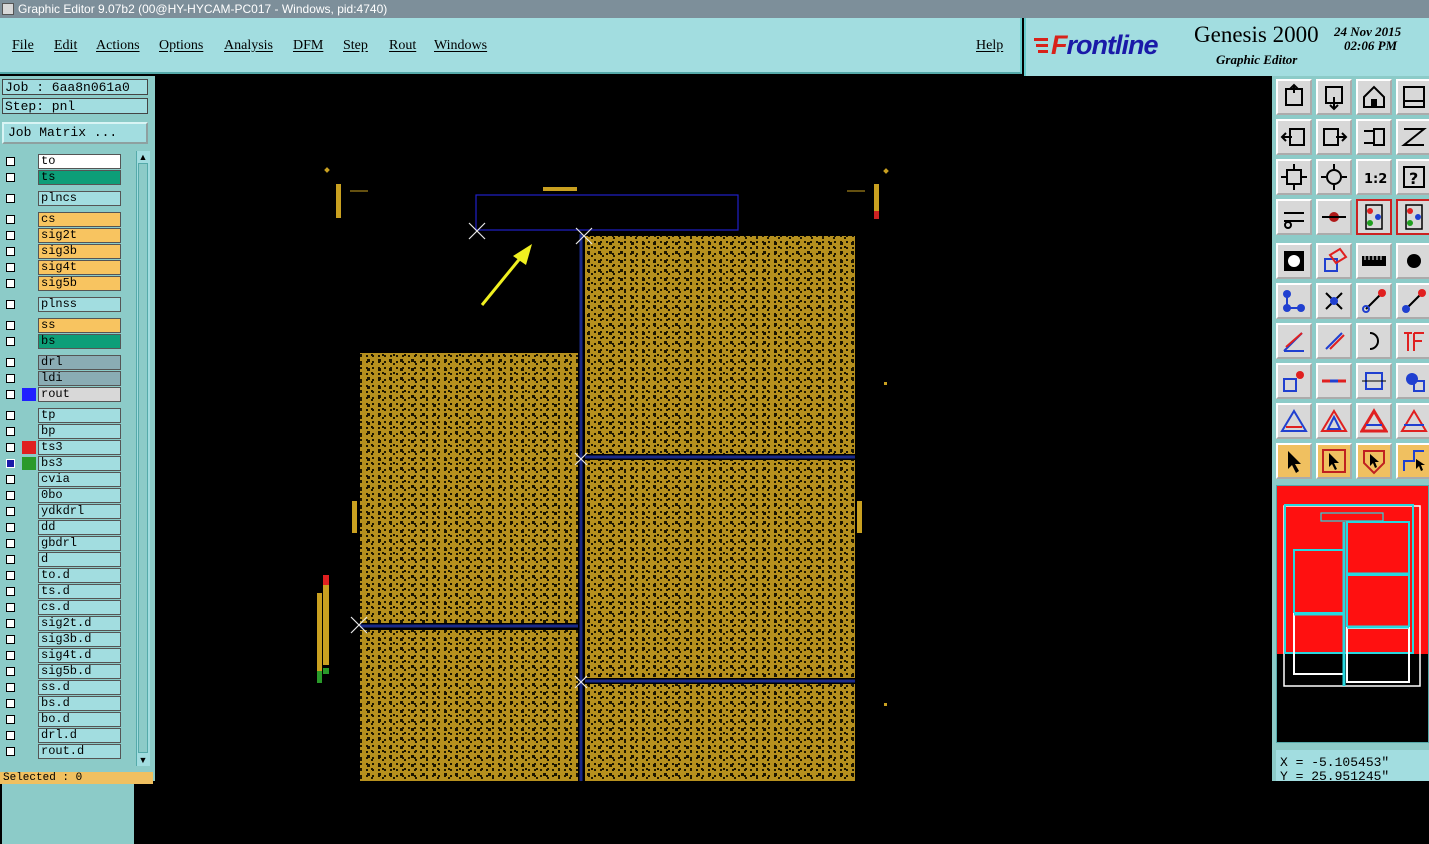 This screenshot has height=844, width=1429. What do you see at coordinates (63, 751) in the screenshot?
I see `layer-row-rout-d: rout.d` at bounding box center [63, 751].